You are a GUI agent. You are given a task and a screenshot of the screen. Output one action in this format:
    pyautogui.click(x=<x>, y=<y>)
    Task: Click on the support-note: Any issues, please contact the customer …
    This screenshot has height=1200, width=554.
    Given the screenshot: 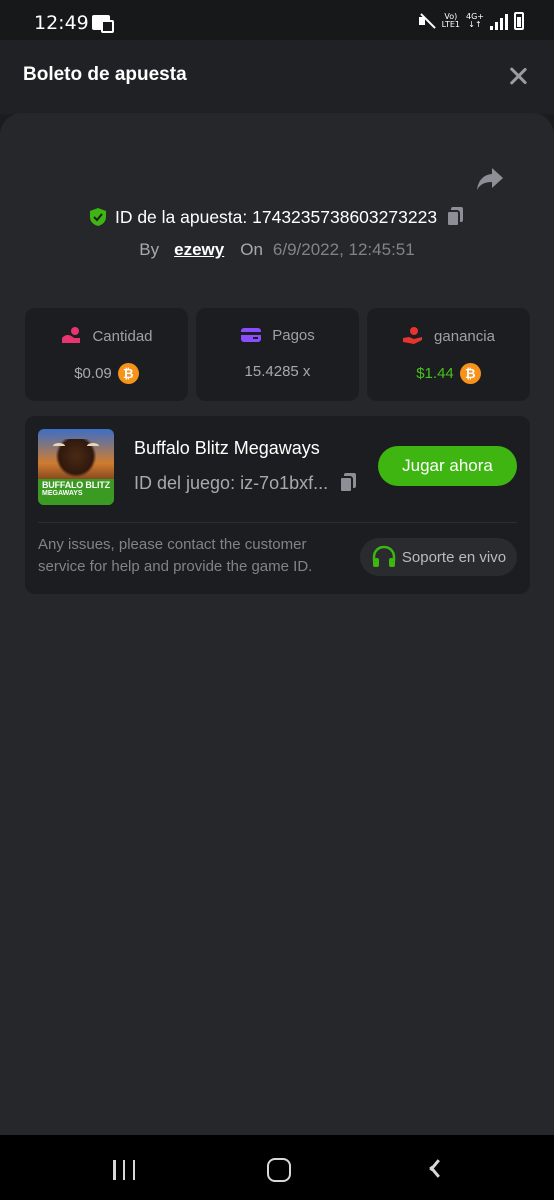 What is the action you would take?
    pyautogui.click(x=175, y=555)
    